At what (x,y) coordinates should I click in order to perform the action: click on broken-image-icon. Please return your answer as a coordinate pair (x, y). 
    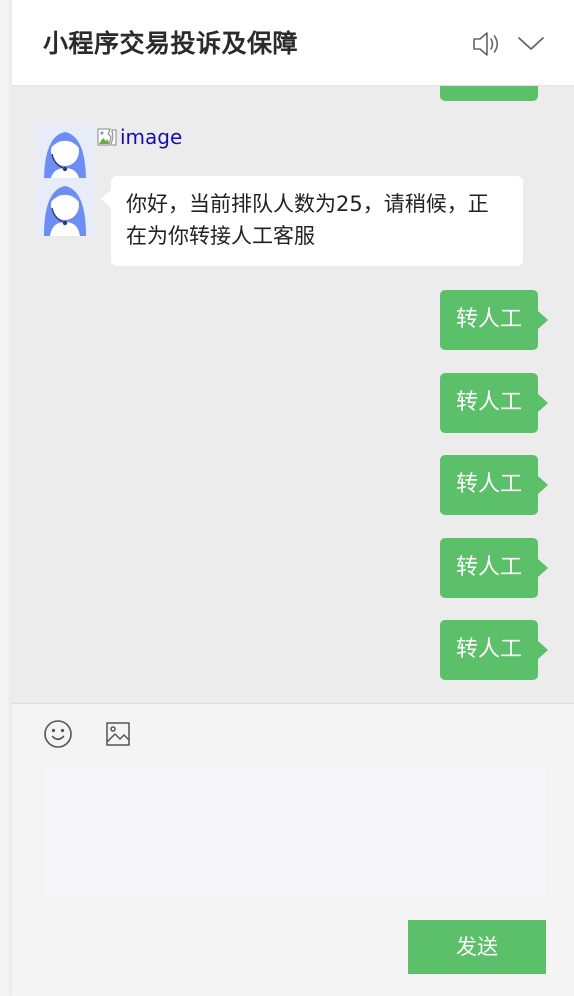
    Looking at the image, I should click on (107, 137).